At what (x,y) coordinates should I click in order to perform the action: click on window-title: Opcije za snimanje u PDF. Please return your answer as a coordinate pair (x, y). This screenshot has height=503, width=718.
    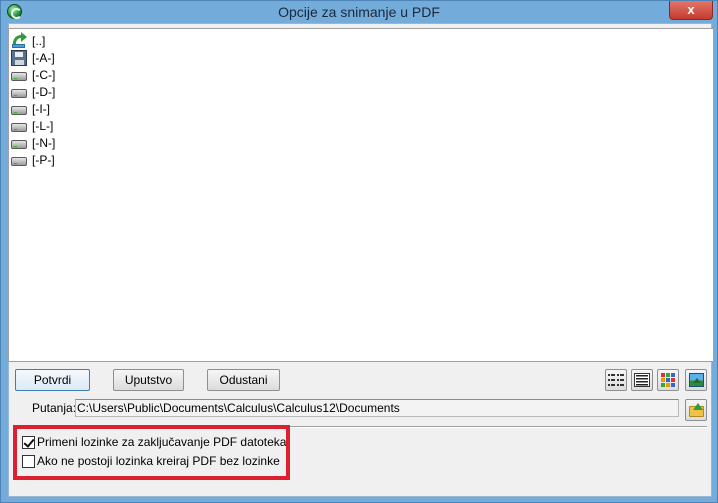
    Looking at the image, I should click on (359, 12).